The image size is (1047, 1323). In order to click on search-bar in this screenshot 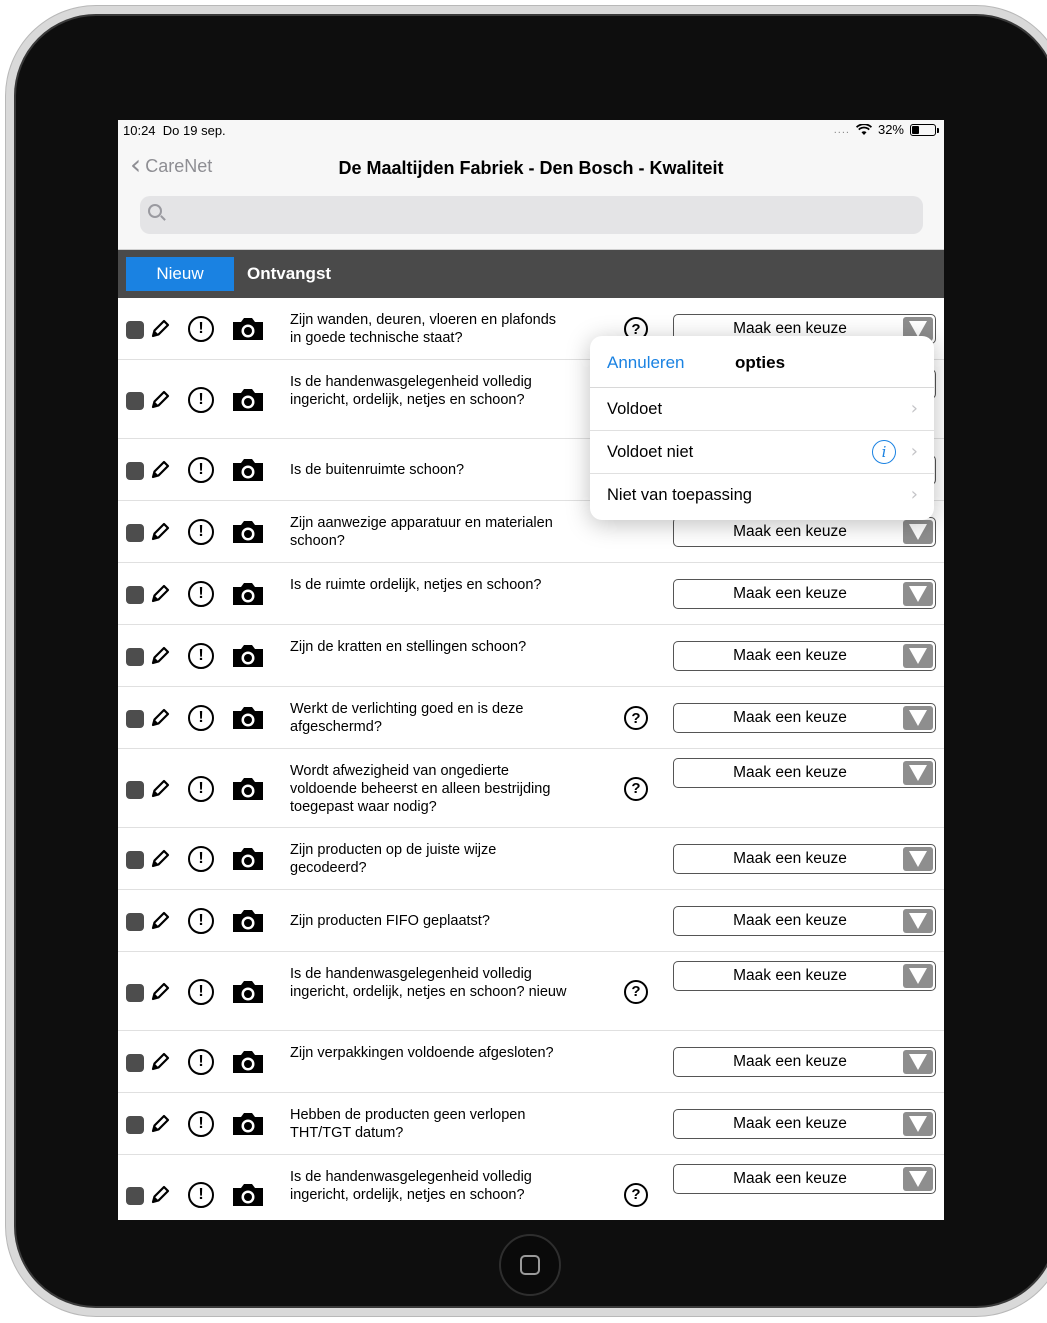, I will do `click(531, 215)`.